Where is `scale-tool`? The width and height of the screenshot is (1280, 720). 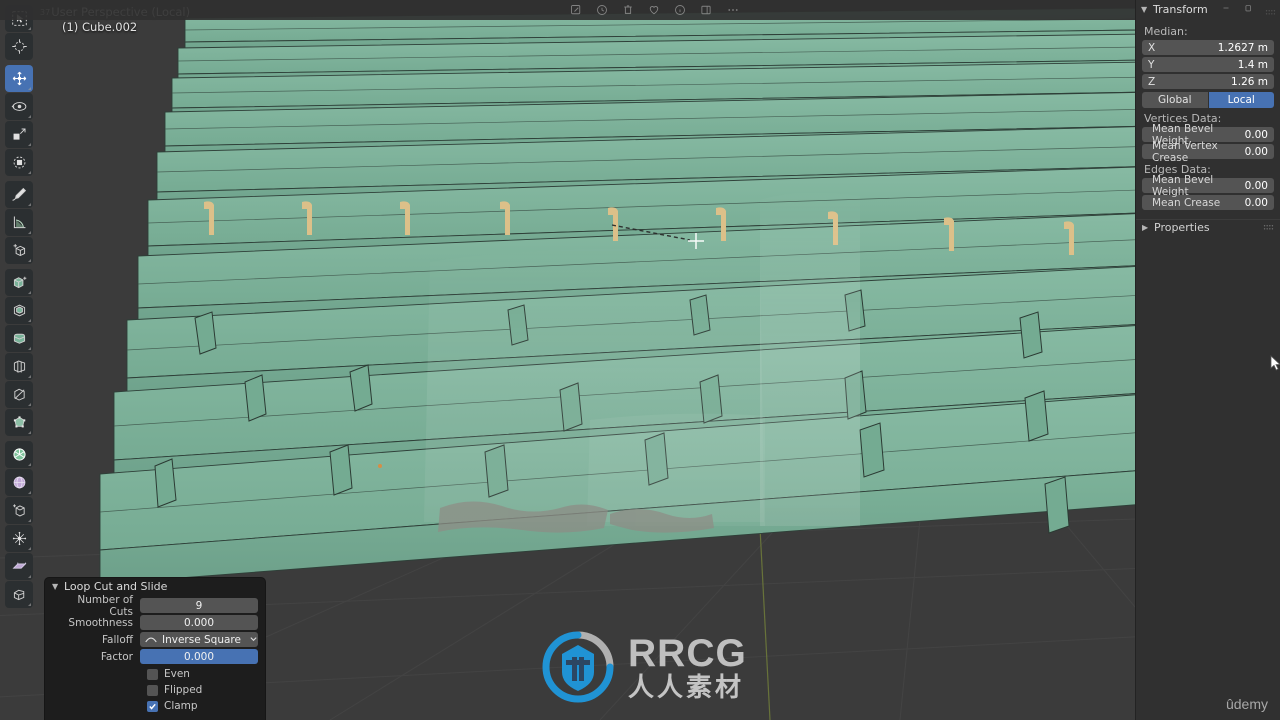 scale-tool is located at coordinates (19, 134).